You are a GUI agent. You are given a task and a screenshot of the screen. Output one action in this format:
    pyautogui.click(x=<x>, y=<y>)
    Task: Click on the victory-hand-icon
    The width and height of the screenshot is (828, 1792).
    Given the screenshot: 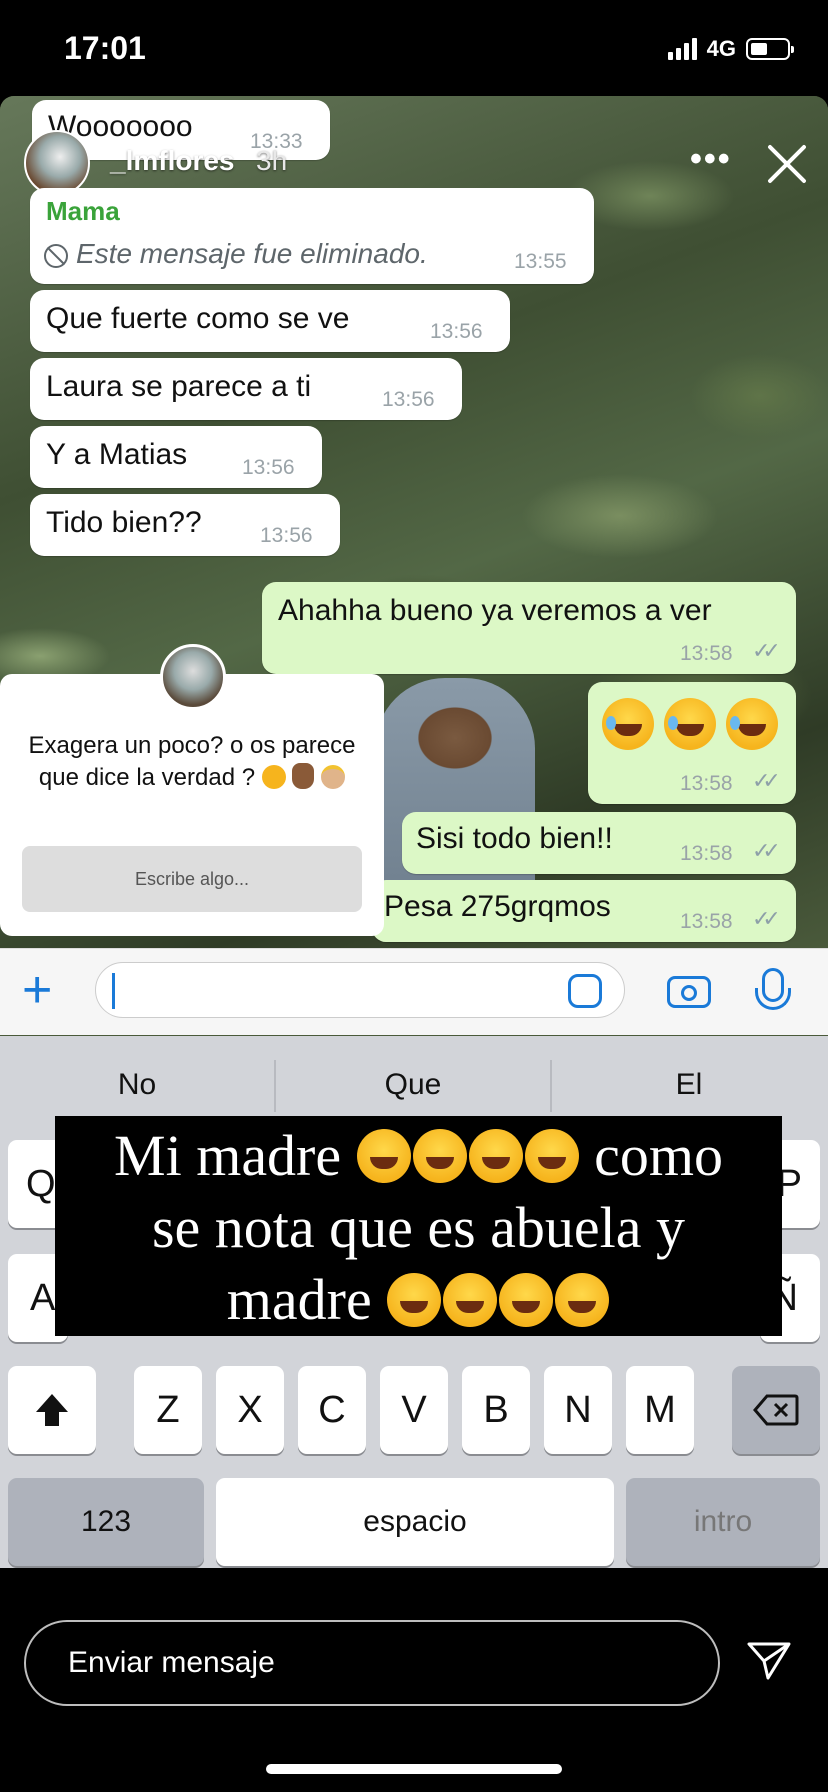 What is the action you would take?
    pyautogui.click(x=303, y=776)
    